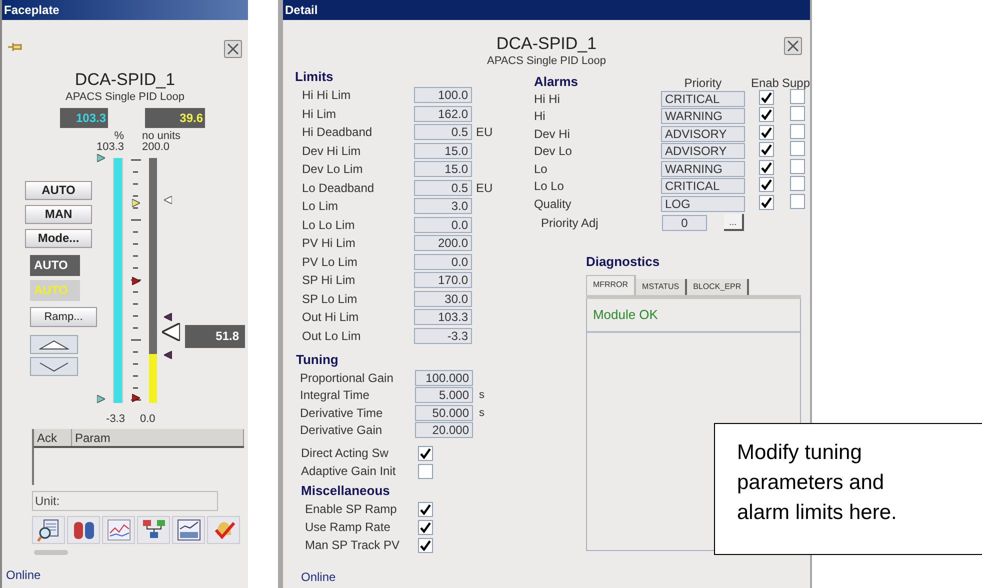 The image size is (982, 588). Describe the element at coordinates (481, 413) in the screenshot. I see `unit-label: s` at that location.